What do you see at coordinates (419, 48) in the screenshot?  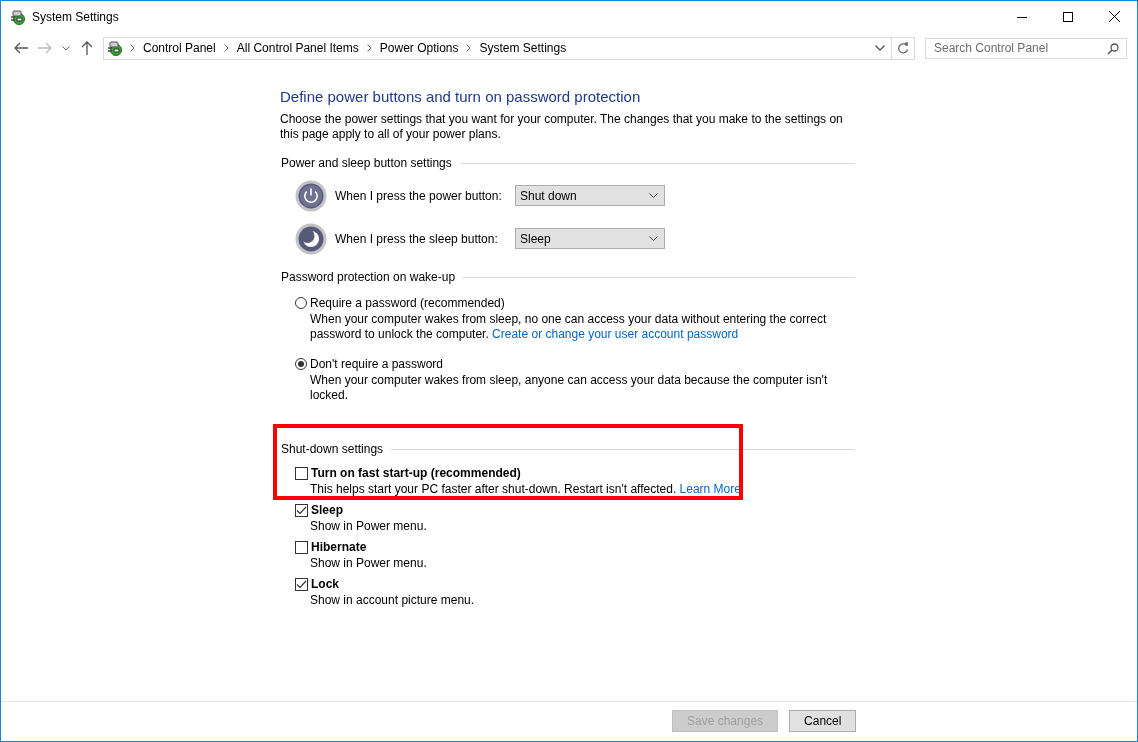 I see `breadcrumb: Power Options` at bounding box center [419, 48].